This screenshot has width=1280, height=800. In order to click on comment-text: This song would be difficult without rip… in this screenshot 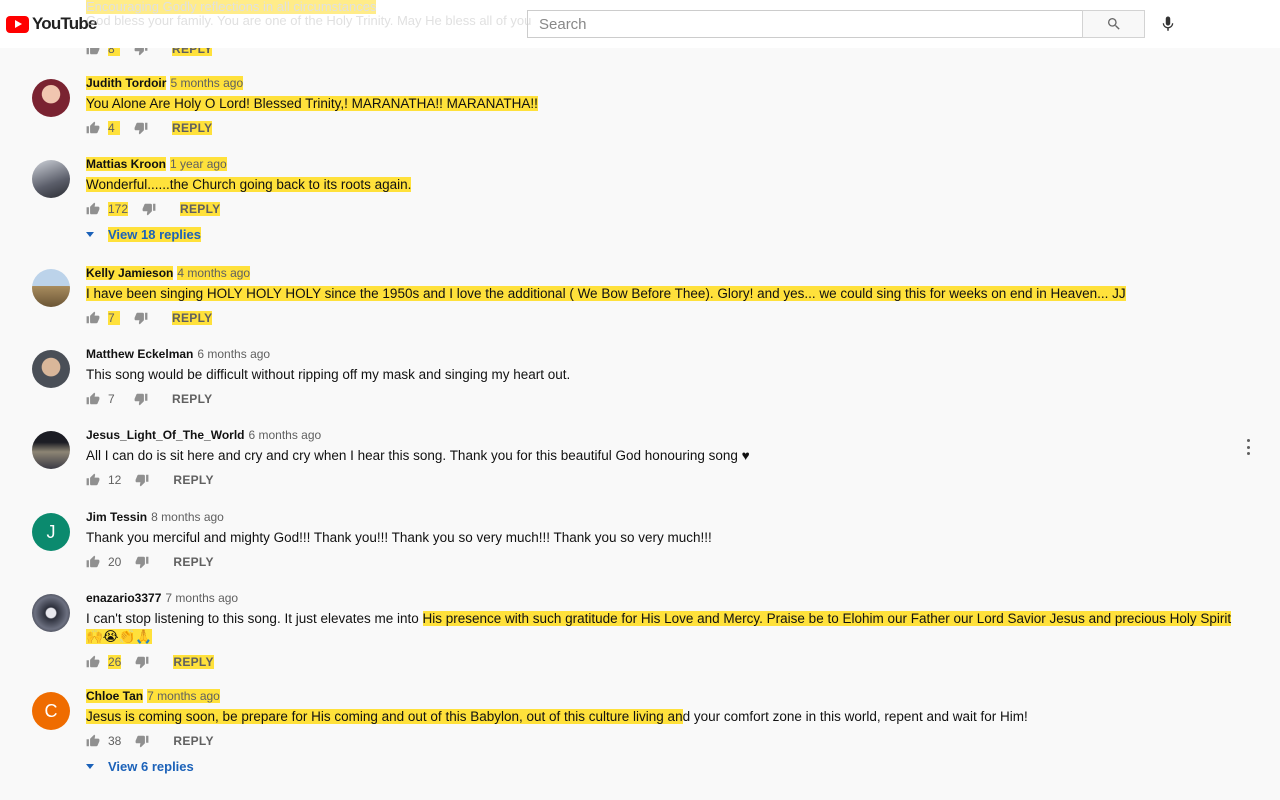, I will do `click(328, 374)`.